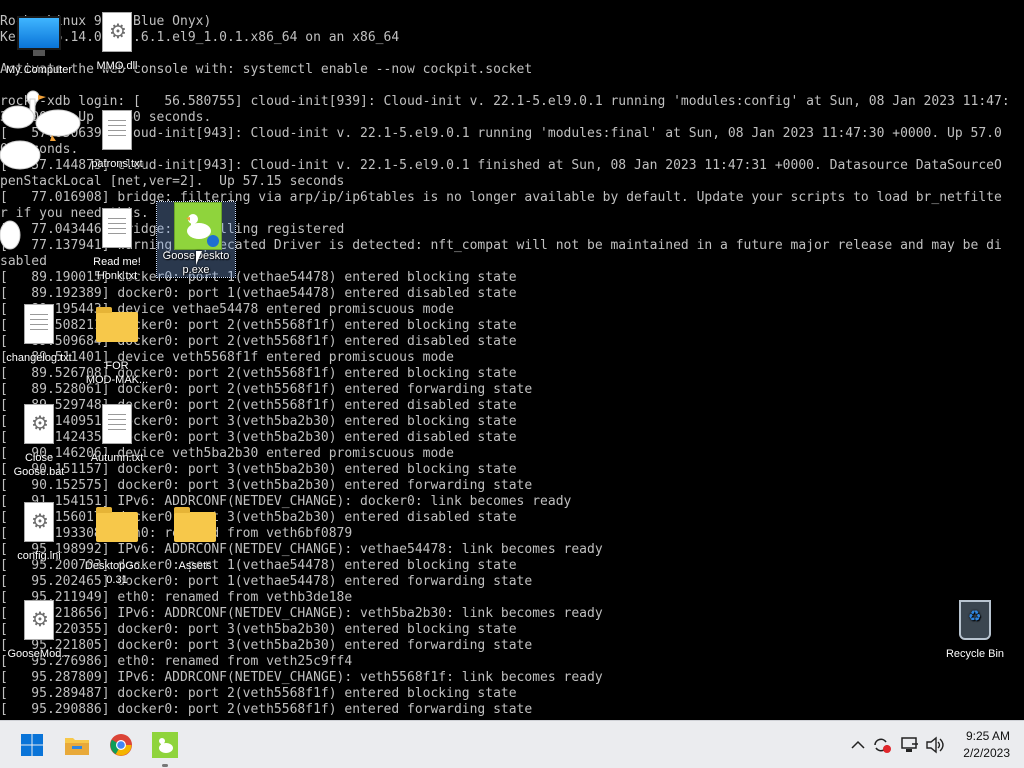 The width and height of the screenshot is (1024, 768). I want to click on network-icon, so click(910, 745).